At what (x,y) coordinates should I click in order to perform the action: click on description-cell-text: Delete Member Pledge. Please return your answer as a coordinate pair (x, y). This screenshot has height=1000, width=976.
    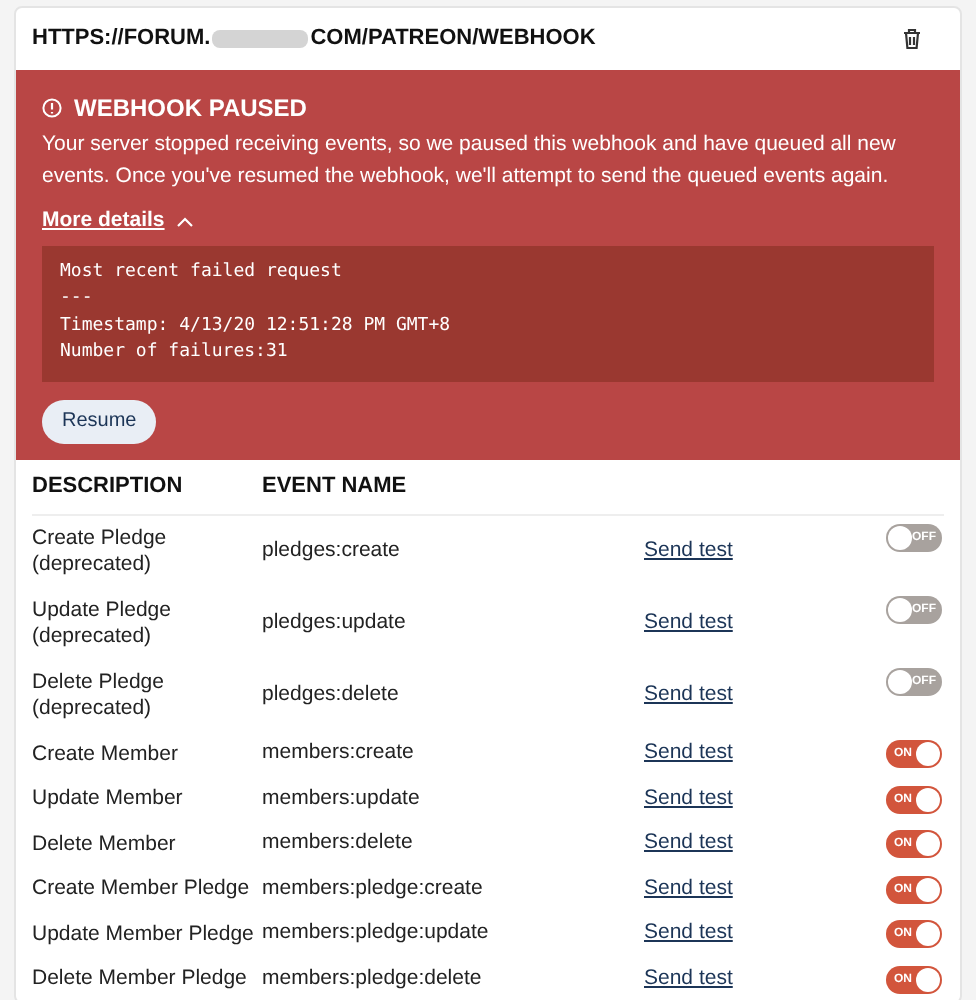
    Looking at the image, I should click on (140, 979).